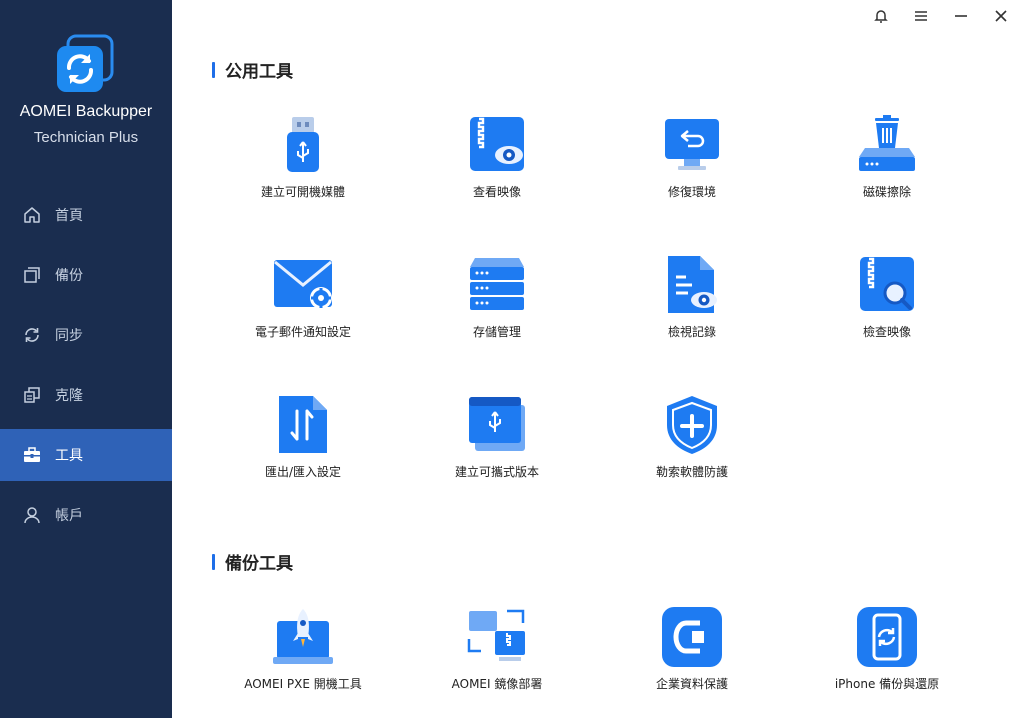 Image resolution: width=1014 pixels, height=718 pixels. What do you see at coordinates (303, 636) in the screenshot?
I see `pxe-rocket-icon` at bounding box center [303, 636].